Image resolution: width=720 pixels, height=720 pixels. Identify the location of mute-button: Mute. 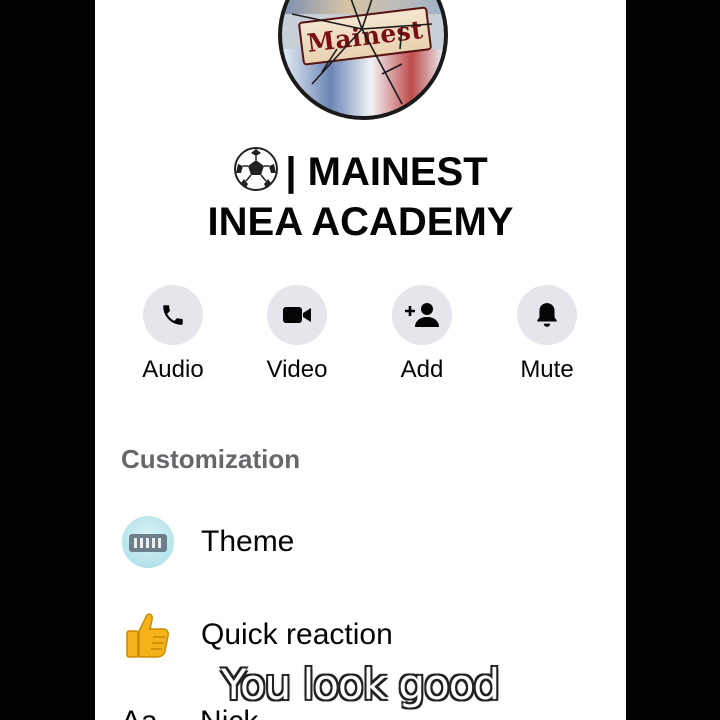
(547, 334).